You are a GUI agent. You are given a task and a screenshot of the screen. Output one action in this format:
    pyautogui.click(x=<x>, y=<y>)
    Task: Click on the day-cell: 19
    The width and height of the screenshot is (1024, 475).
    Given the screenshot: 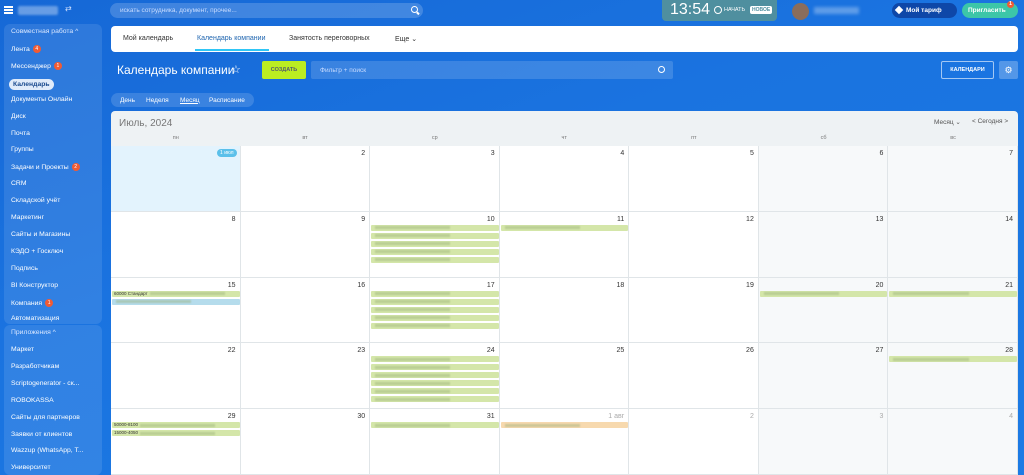 What is the action you would take?
    pyautogui.click(x=694, y=310)
    